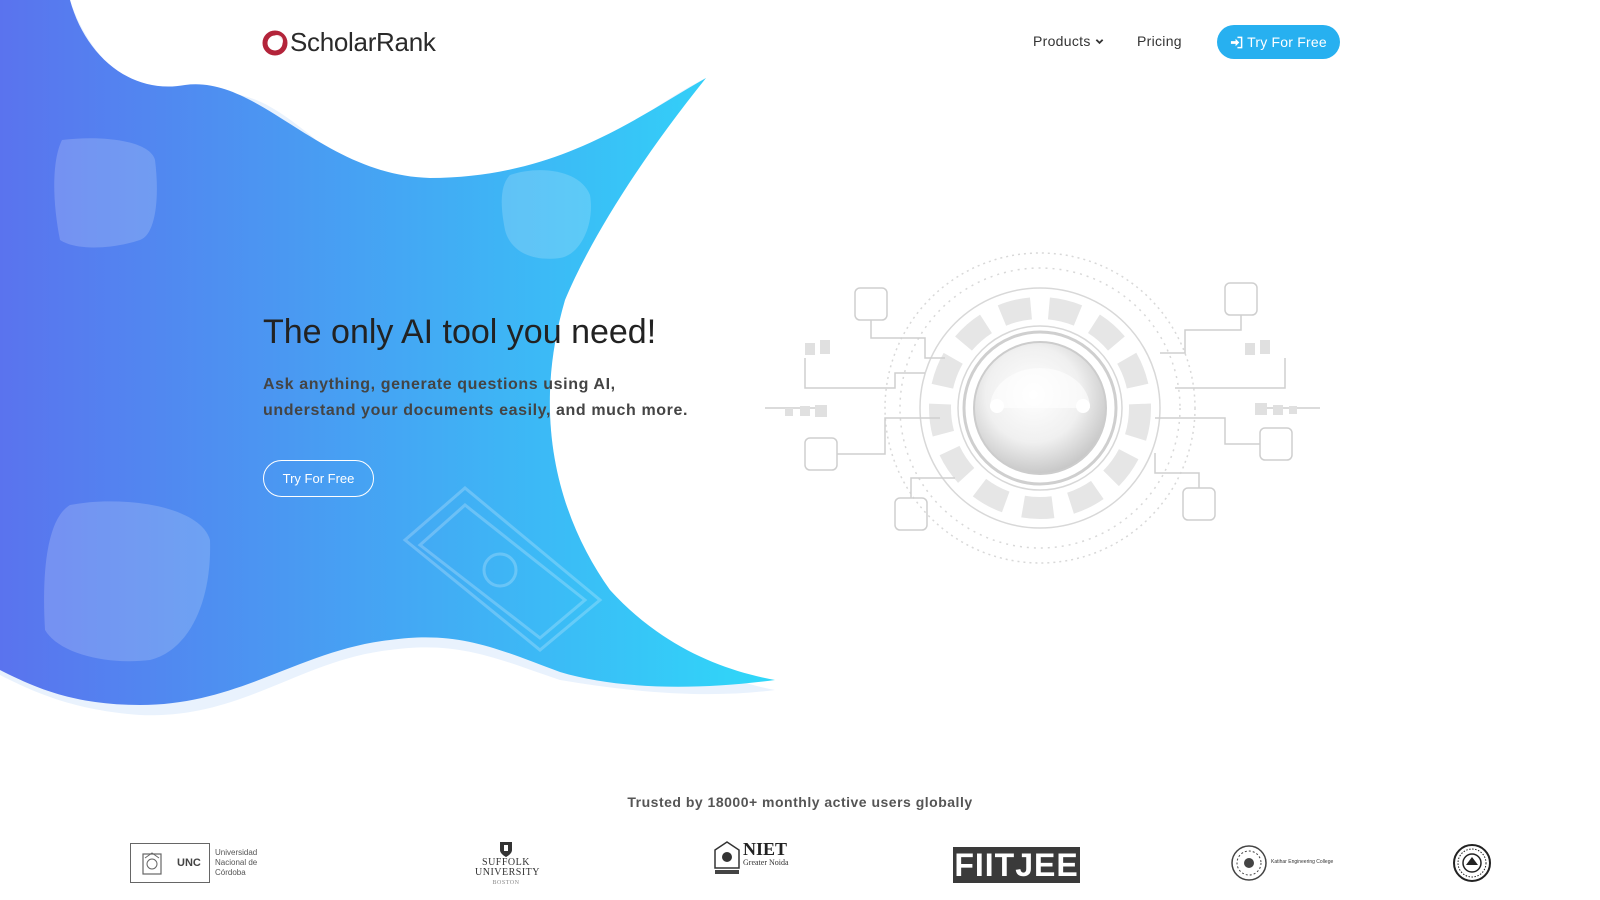 The width and height of the screenshot is (1600, 900). I want to click on logo-institution-seal, so click(1472, 865).